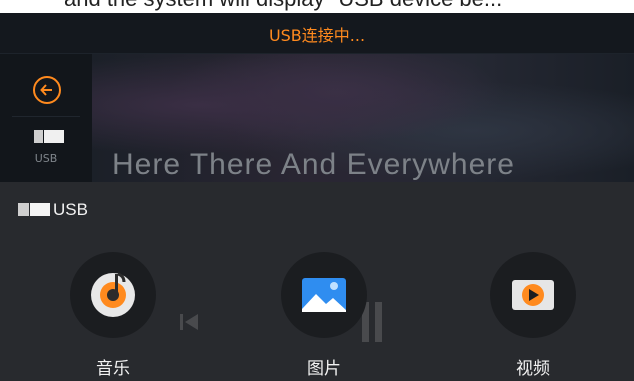 The height and width of the screenshot is (381, 634). I want to click on now-playing-title: Here There And Everywhere, so click(313, 164).